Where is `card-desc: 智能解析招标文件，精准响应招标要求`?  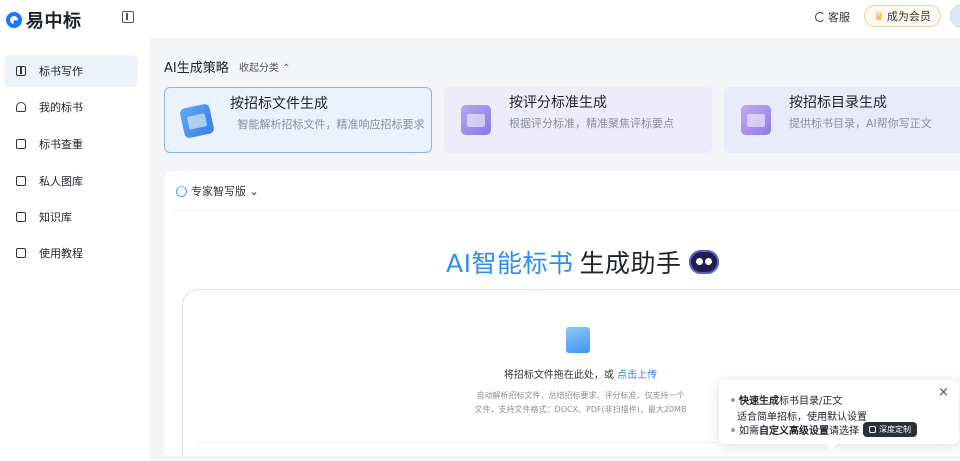
card-desc: 智能解析招标文件，精准响应招标要求 is located at coordinates (331, 124).